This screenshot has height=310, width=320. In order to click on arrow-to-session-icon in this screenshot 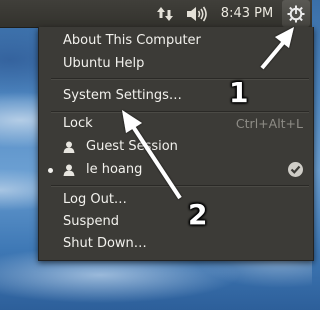, I will do `click(277, 48)`.